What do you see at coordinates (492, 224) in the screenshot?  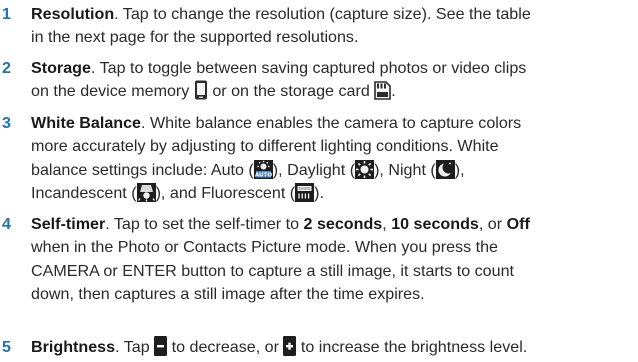 I see `item-text: , or` at bounding box center [492, 224].